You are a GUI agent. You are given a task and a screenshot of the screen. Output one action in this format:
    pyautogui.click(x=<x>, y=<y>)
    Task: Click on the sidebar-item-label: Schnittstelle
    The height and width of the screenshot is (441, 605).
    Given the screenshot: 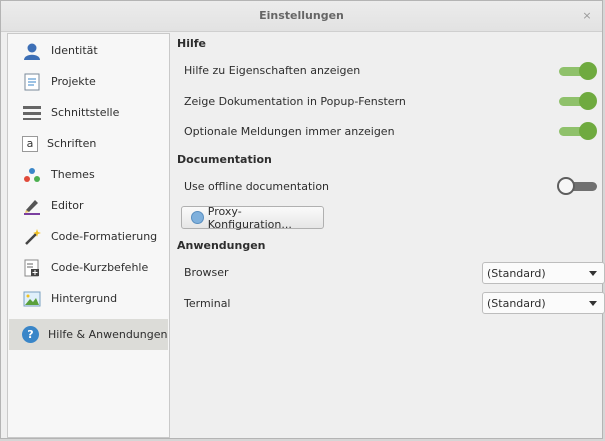 What is the action you would take?
    pyautogui.click(x=85, y=112)
    